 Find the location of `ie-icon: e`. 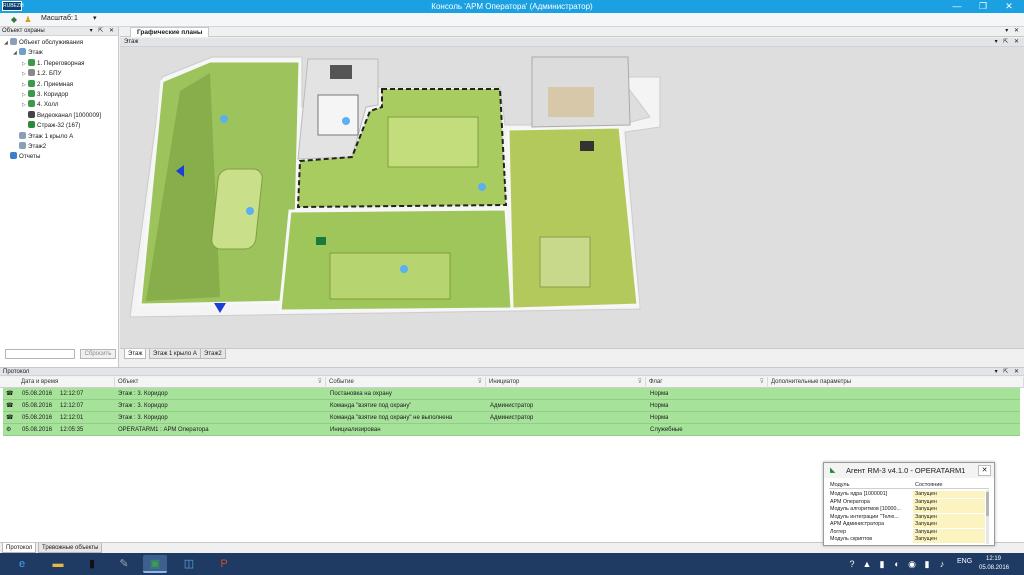

ie-icon: e is located at coordinates (22, 564).